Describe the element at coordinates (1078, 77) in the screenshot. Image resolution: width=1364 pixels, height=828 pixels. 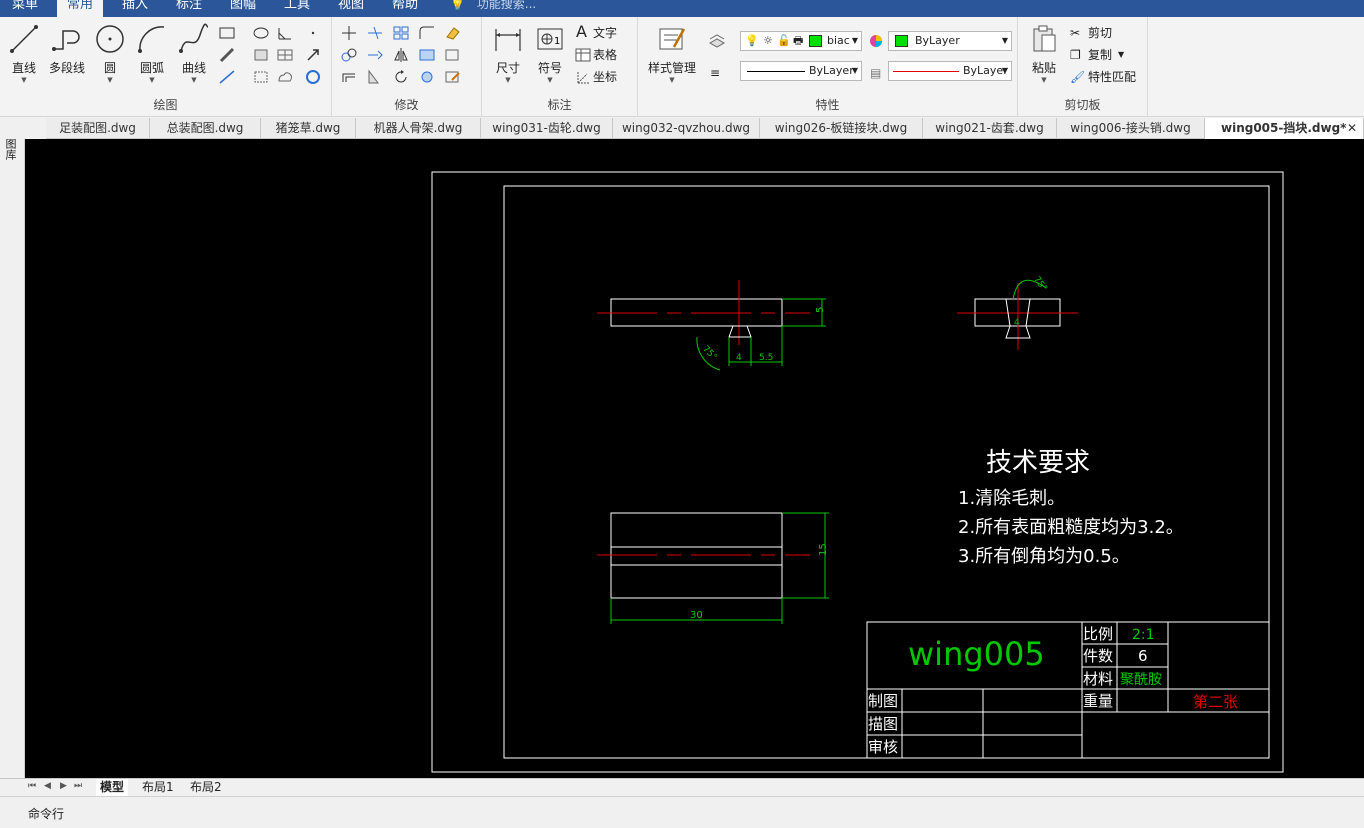
I see `match-properties-icon: 🖌` at that location.